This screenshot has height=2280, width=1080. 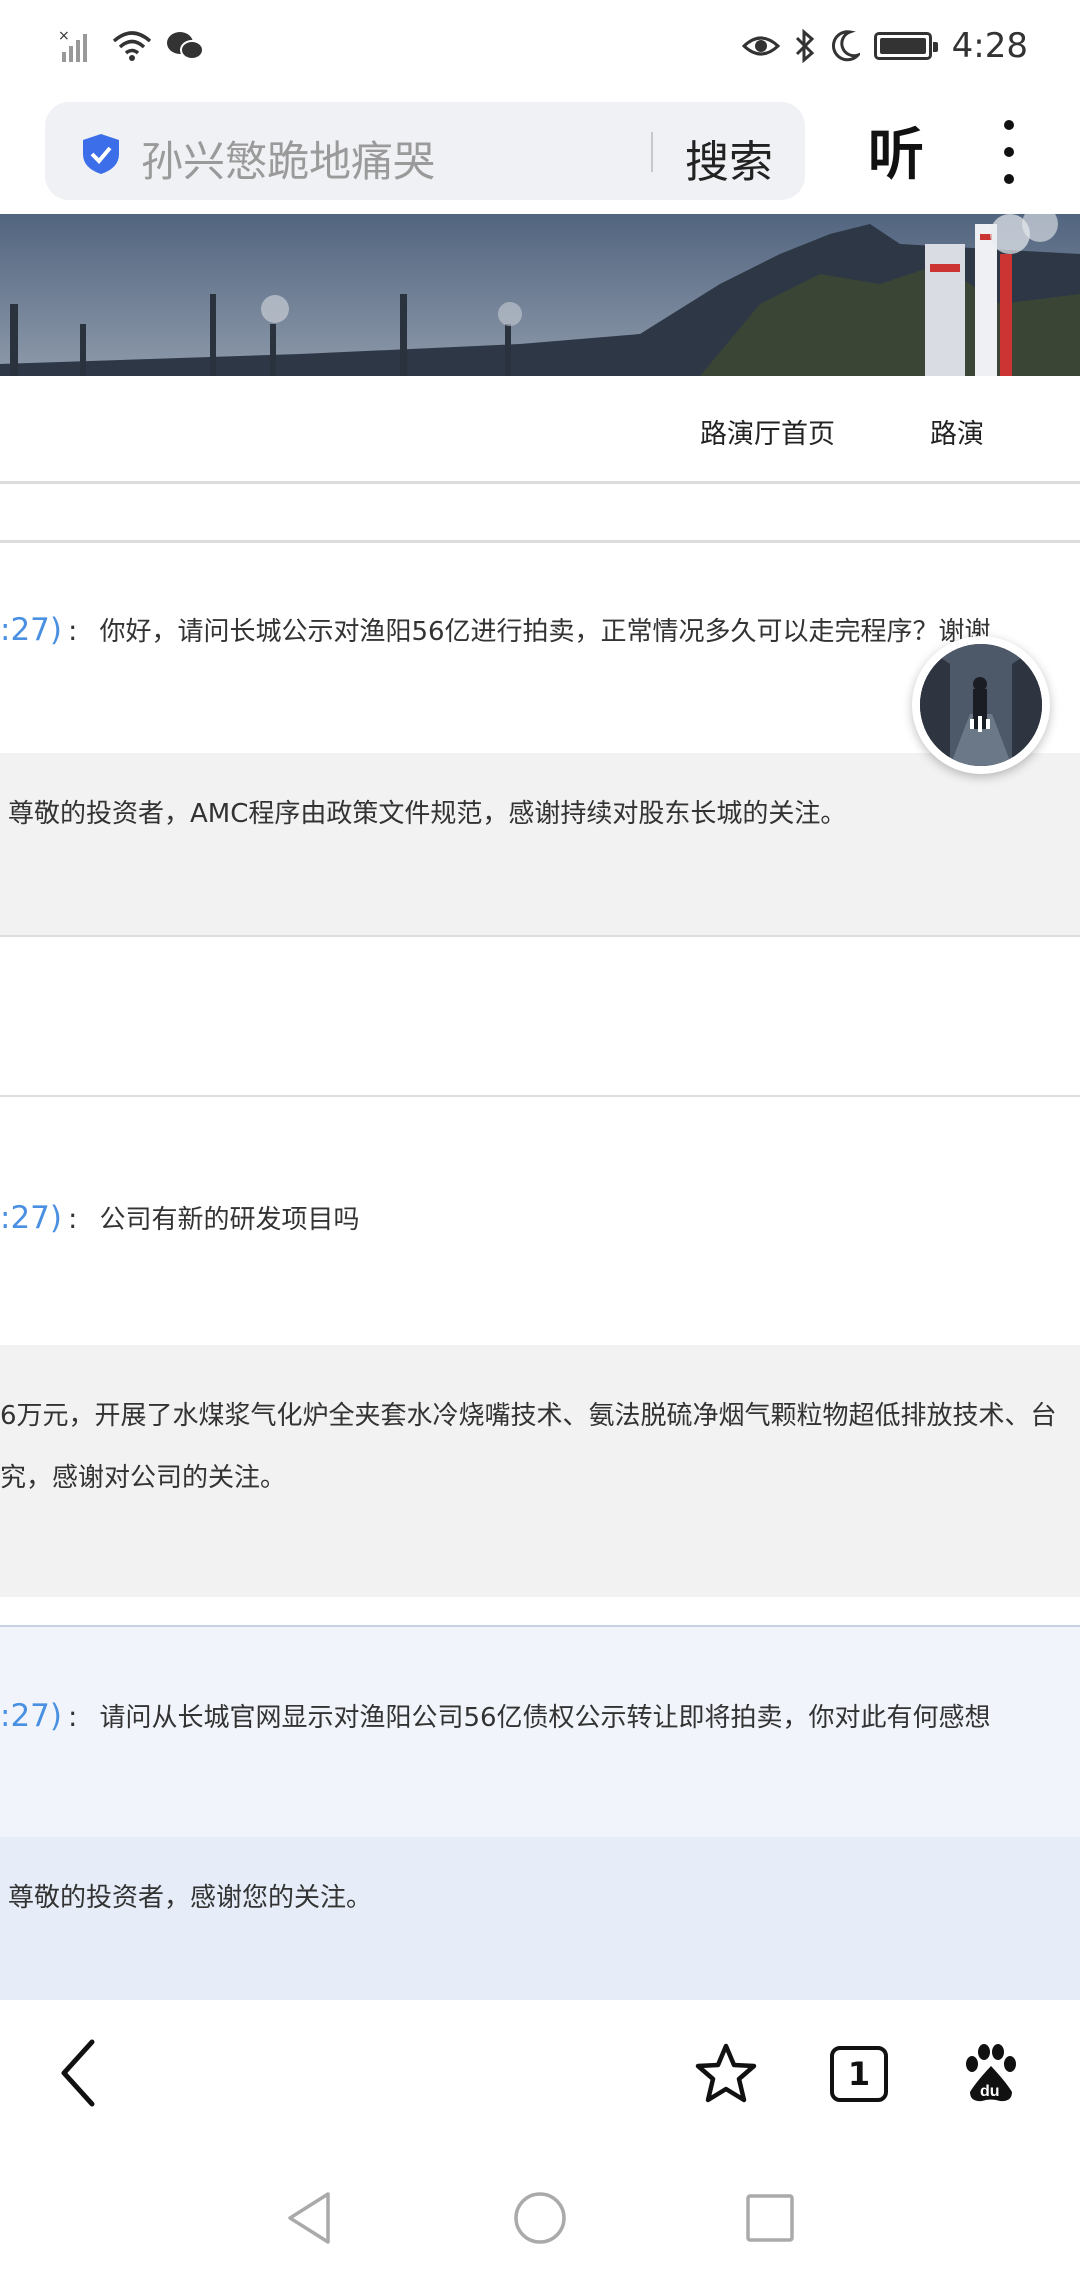 I want to click on moon-icon, so click(x=845, y=46).